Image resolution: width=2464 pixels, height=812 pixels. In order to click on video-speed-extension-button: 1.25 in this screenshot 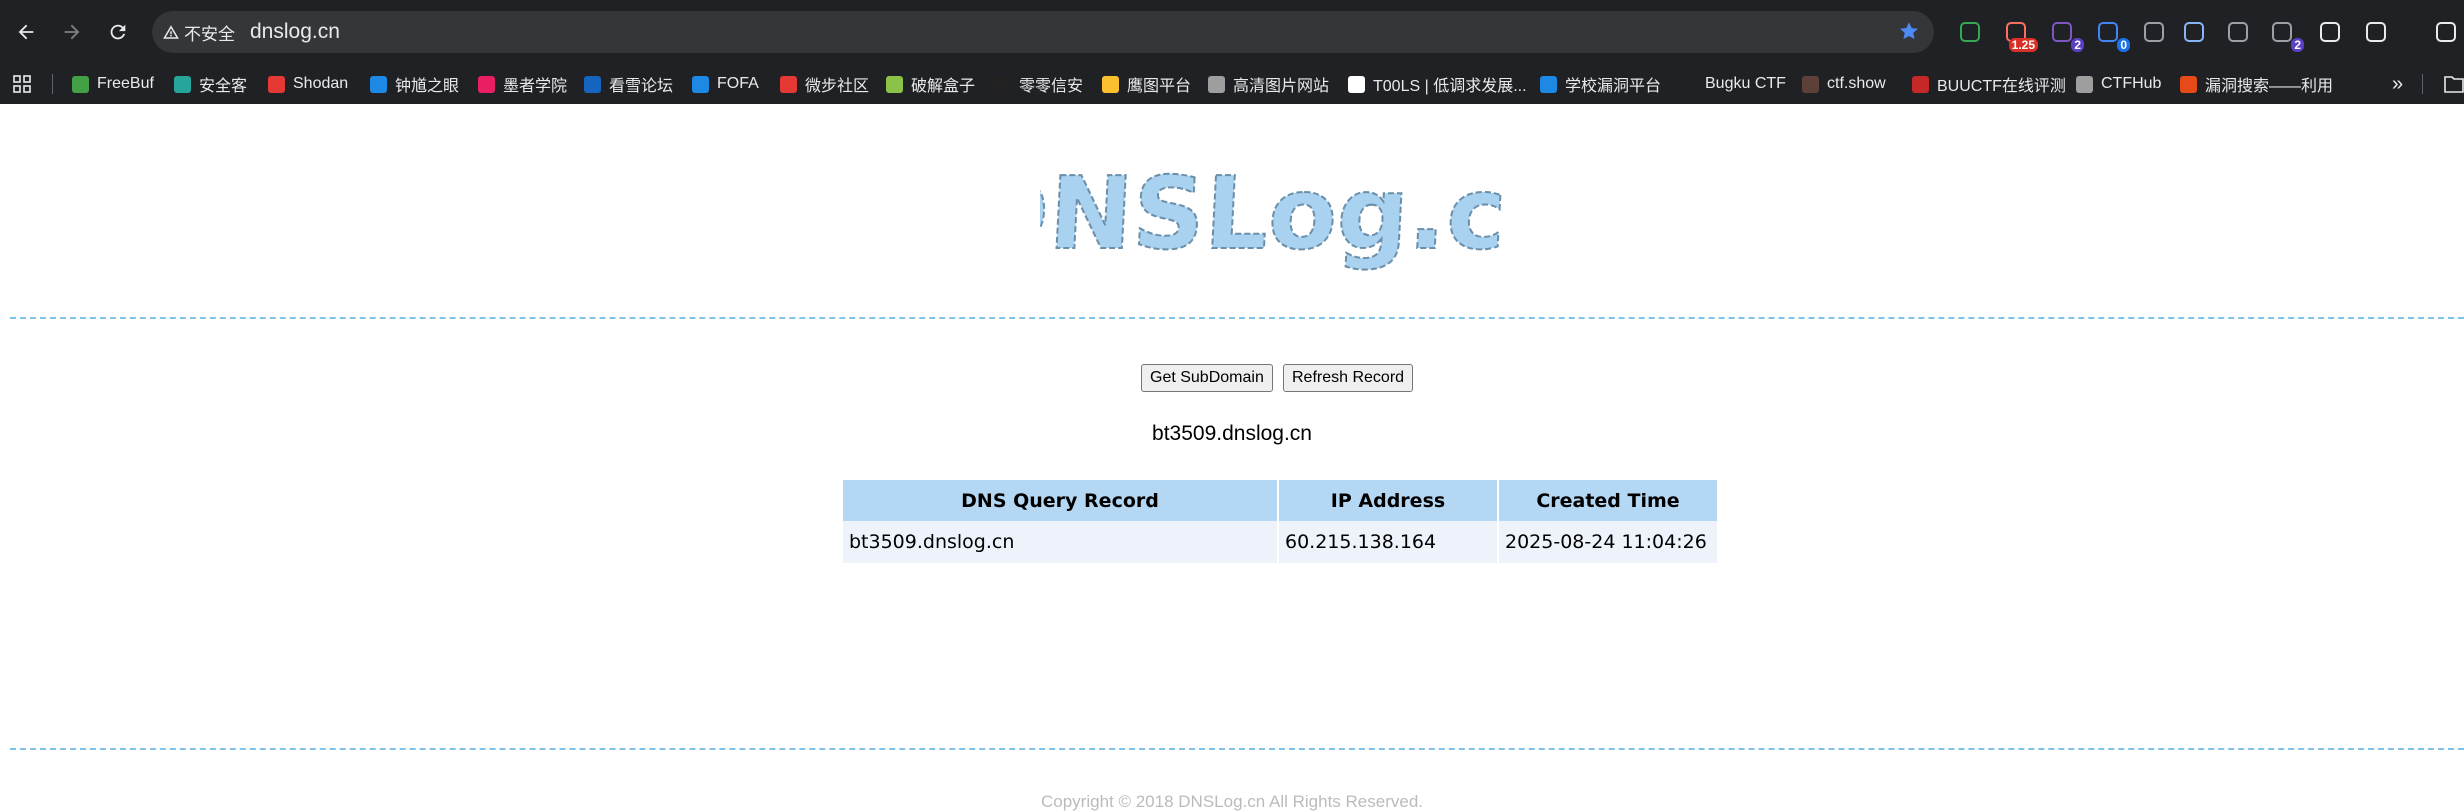, I will do `click(2019, 34)`.